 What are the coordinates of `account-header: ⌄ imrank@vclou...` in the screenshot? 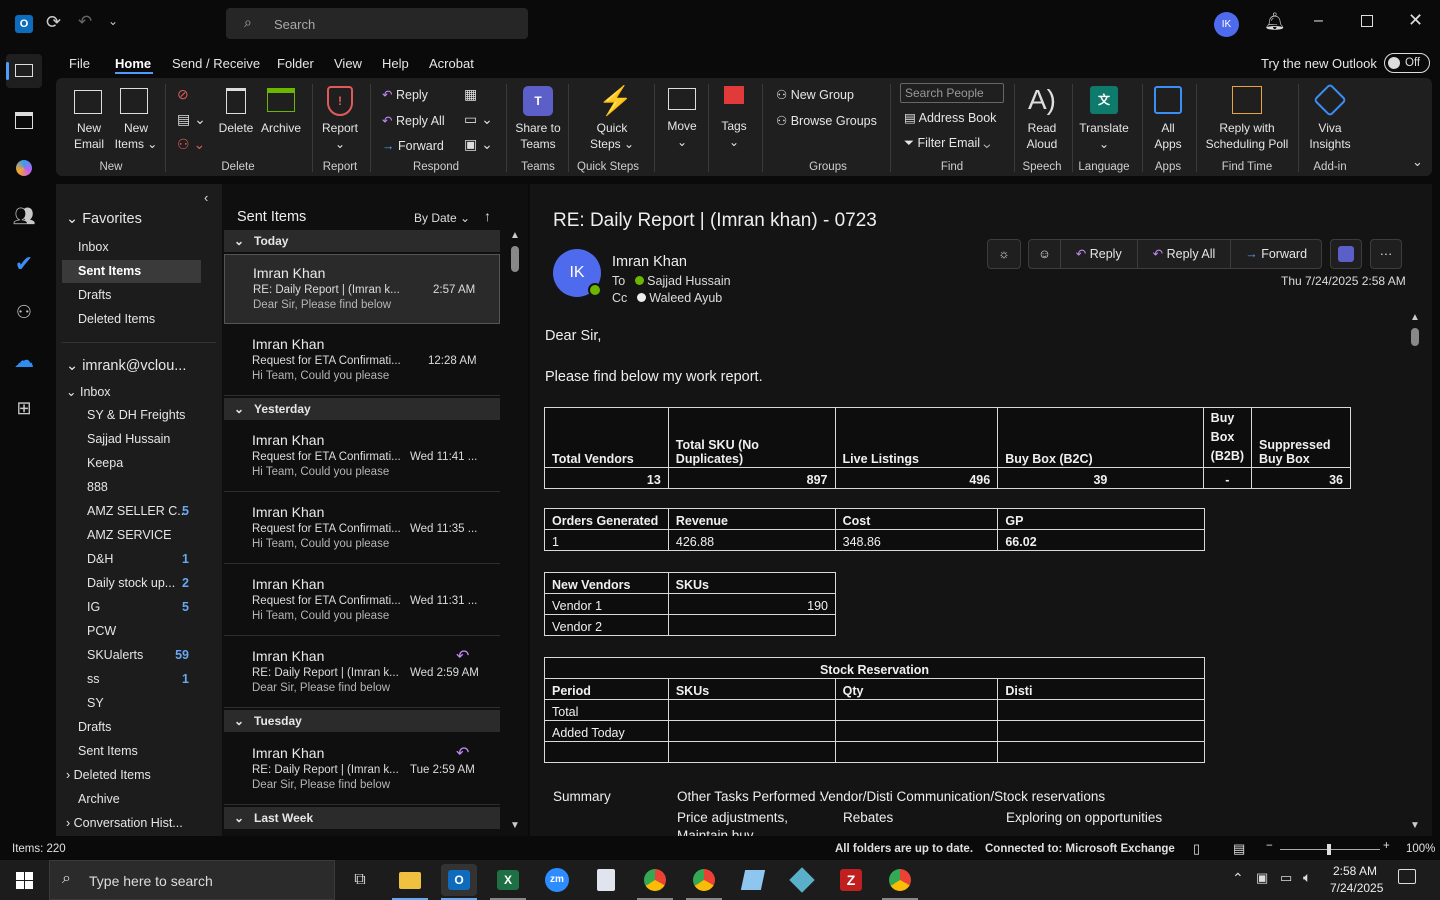 It's located at (126, 366).